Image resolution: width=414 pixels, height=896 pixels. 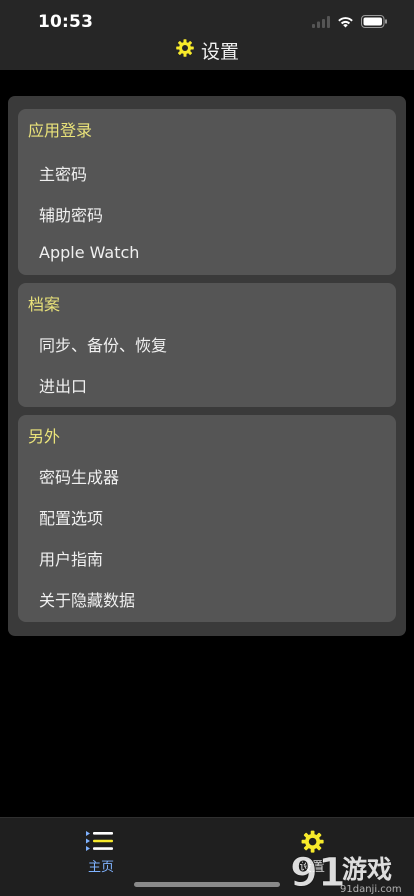 I want to click on gear-icon, so click(x=185, y=50).